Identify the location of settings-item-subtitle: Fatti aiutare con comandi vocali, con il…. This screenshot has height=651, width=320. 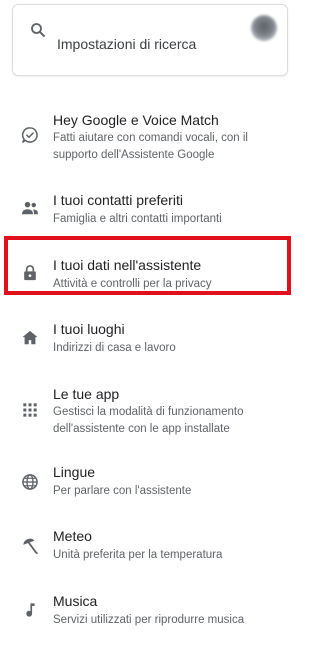
(150, 146).